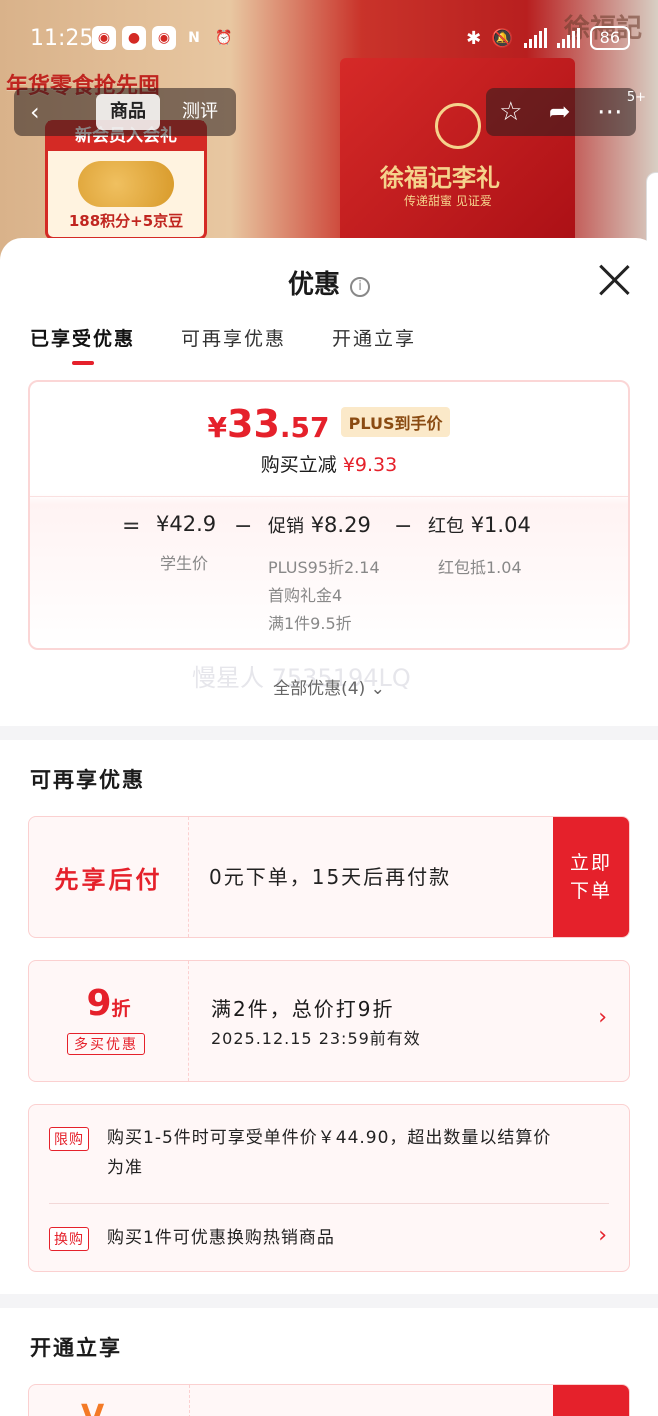  Describe the element at coordinates (440, 178) in the screenshot. I see `gift-brand: 徐福记李礼` at that location.